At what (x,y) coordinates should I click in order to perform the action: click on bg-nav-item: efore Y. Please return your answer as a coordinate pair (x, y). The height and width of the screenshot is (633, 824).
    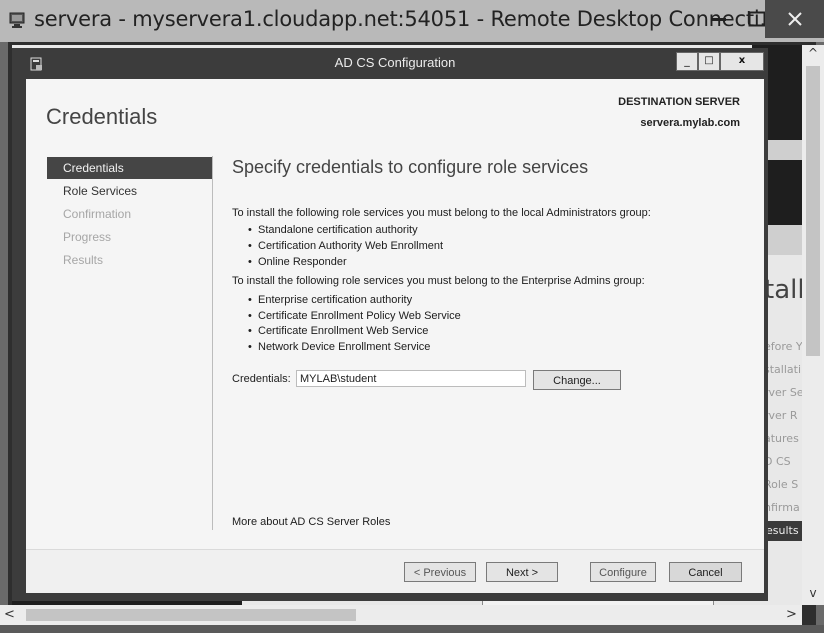
    Looking at the image, I should click on (783, 346).